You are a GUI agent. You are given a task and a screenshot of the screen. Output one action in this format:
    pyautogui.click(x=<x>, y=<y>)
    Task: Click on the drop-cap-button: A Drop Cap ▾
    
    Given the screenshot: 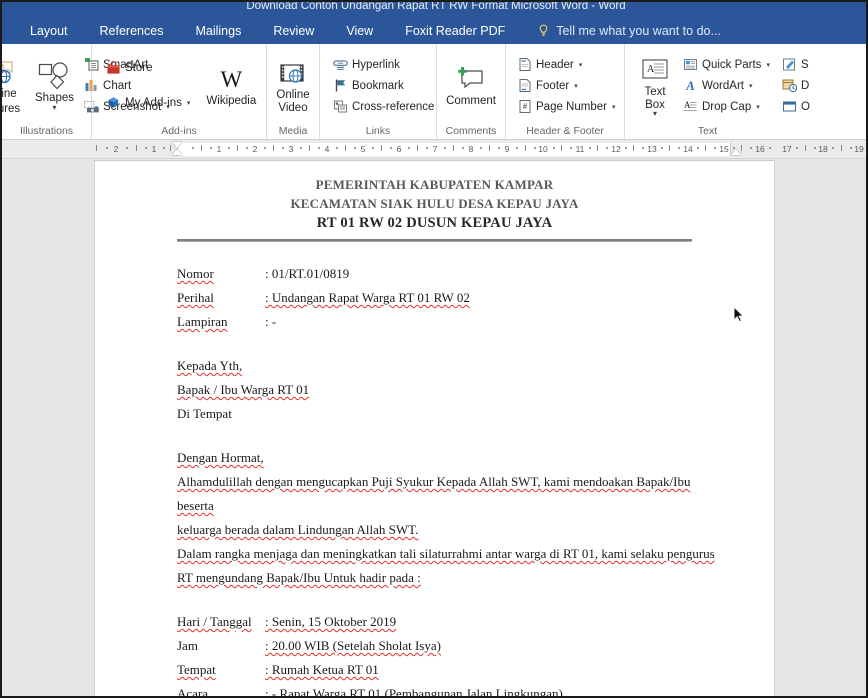 What is the action you would take?
    pyautogui.click(x=726, y=106)
    